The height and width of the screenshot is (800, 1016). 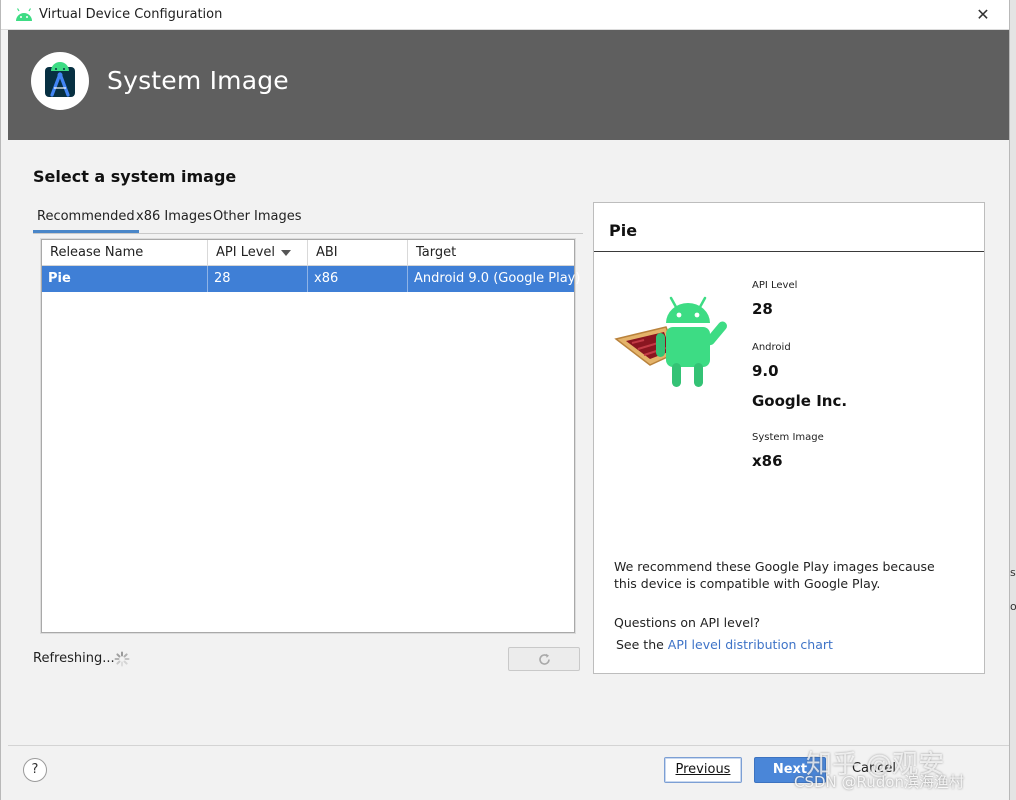 I want to click on column-abi: ABI, so click(x=358, y=253).